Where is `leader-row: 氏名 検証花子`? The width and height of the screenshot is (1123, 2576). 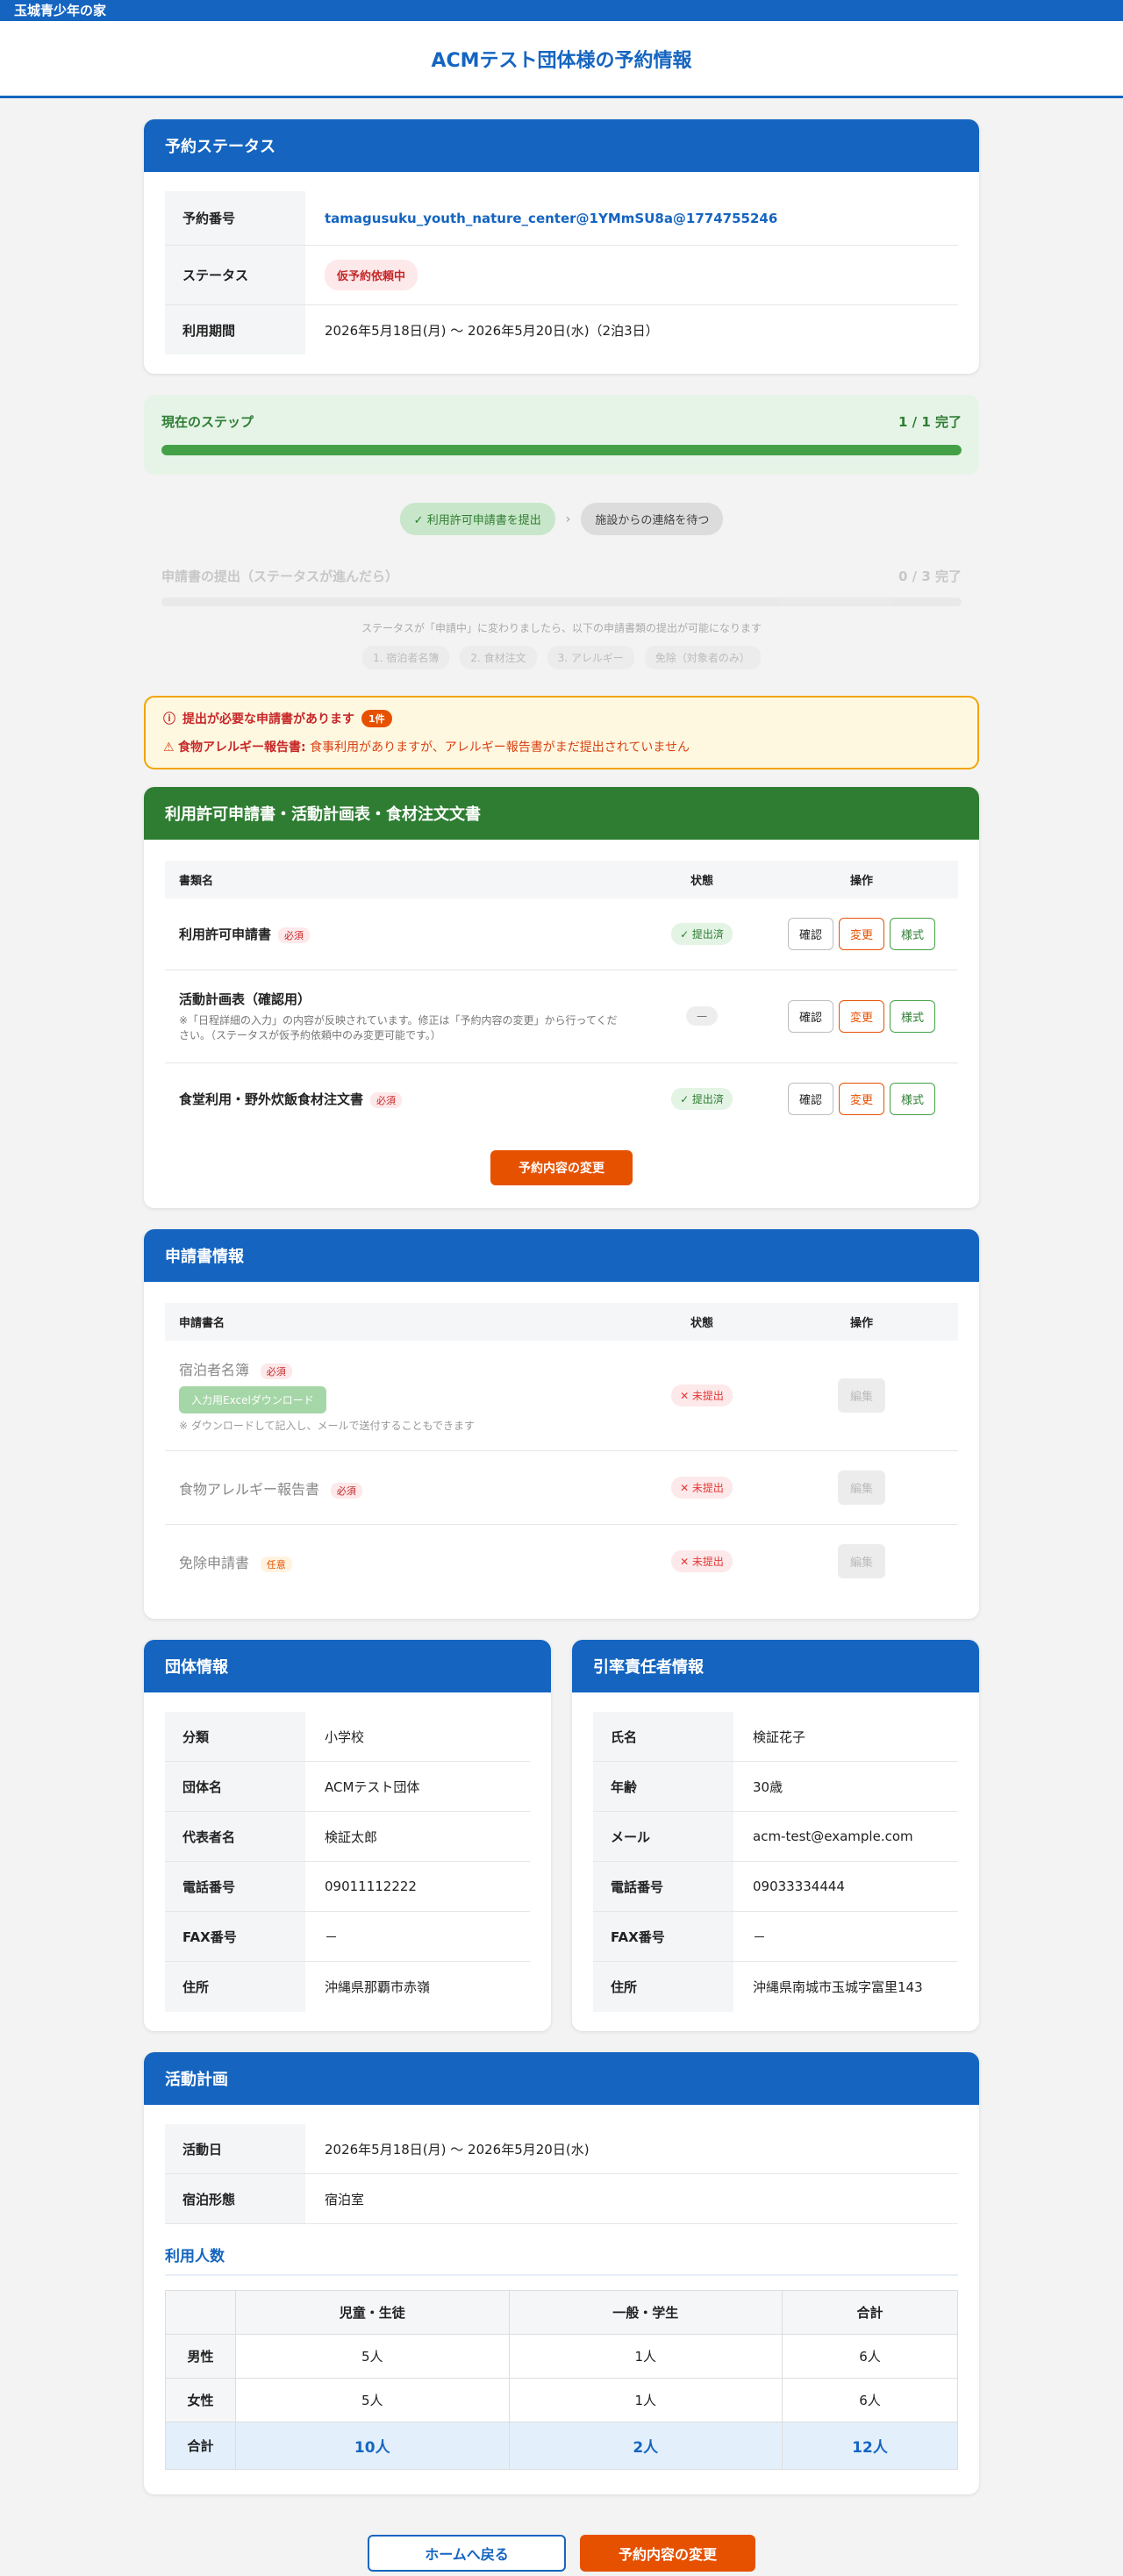 leader-row: 氏名 検証花子 is located at coordinates (775, 1737).